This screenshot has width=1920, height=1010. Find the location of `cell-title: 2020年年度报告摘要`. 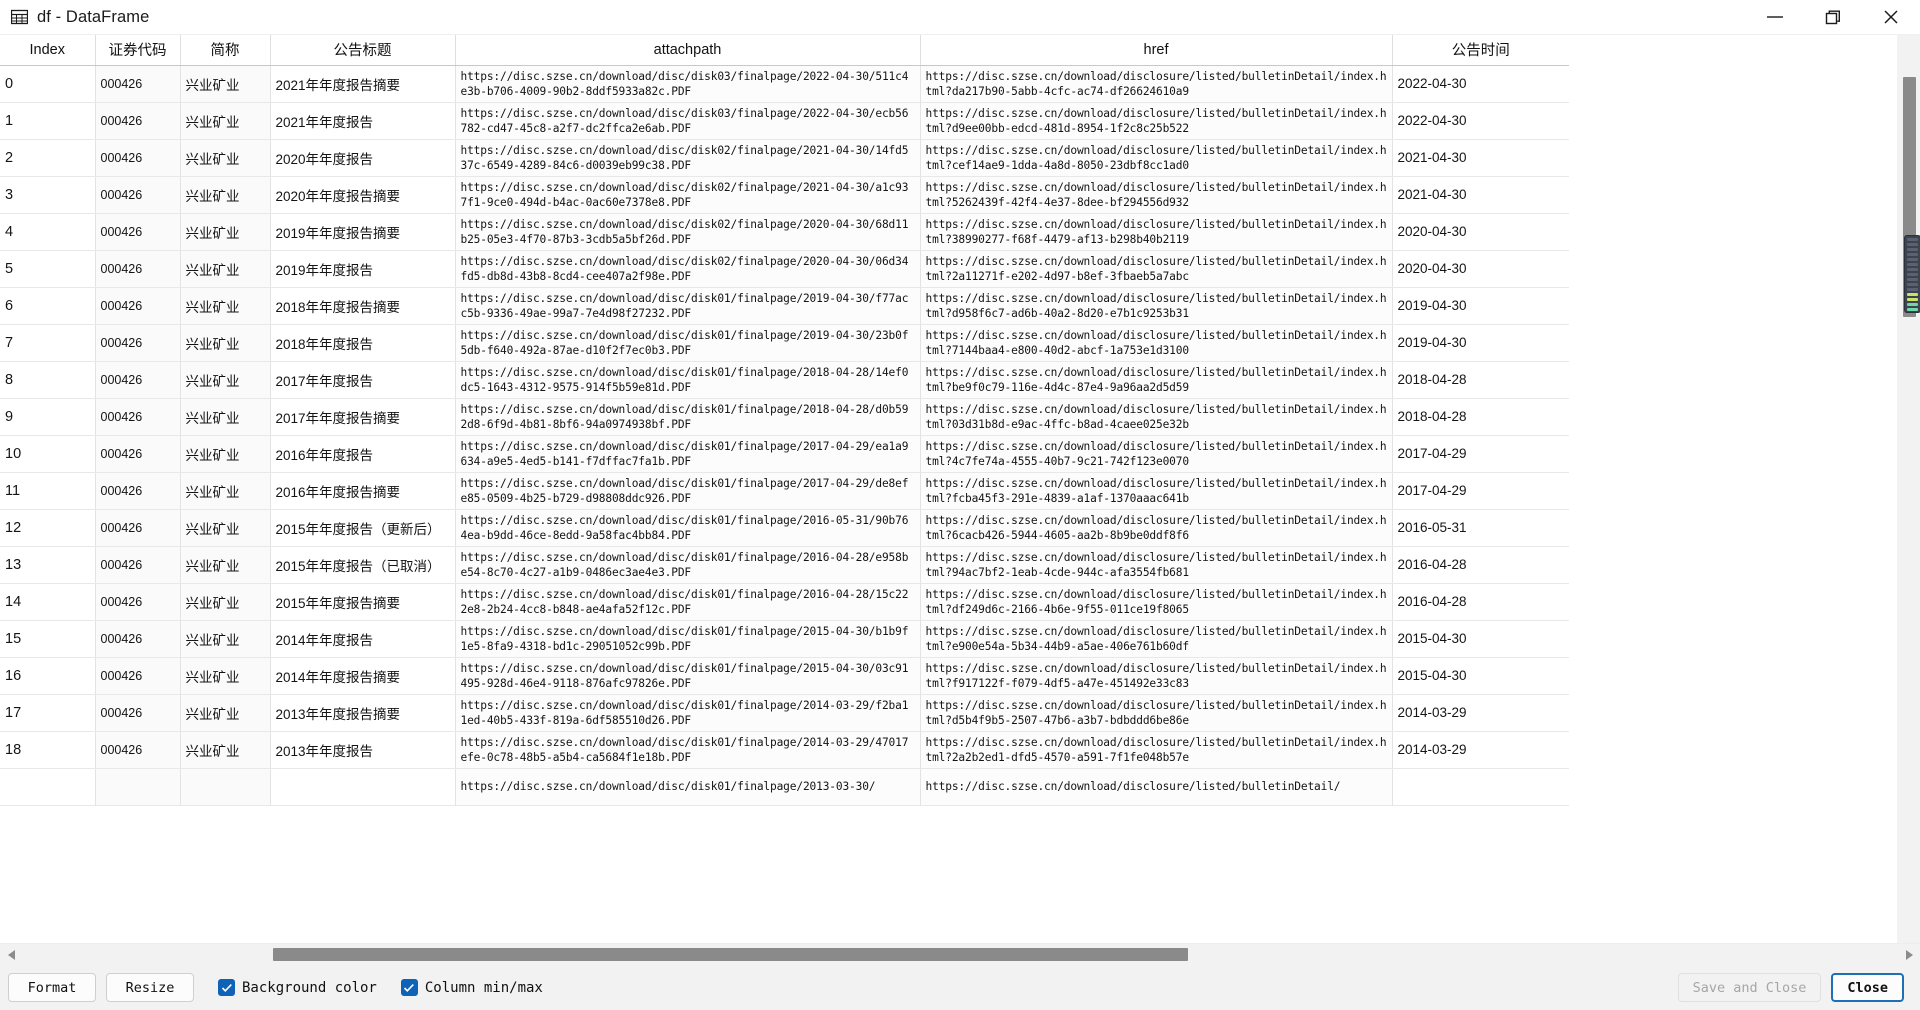

cell-title: 2020年年度报告摘要 is located at coordinates (363, 195).